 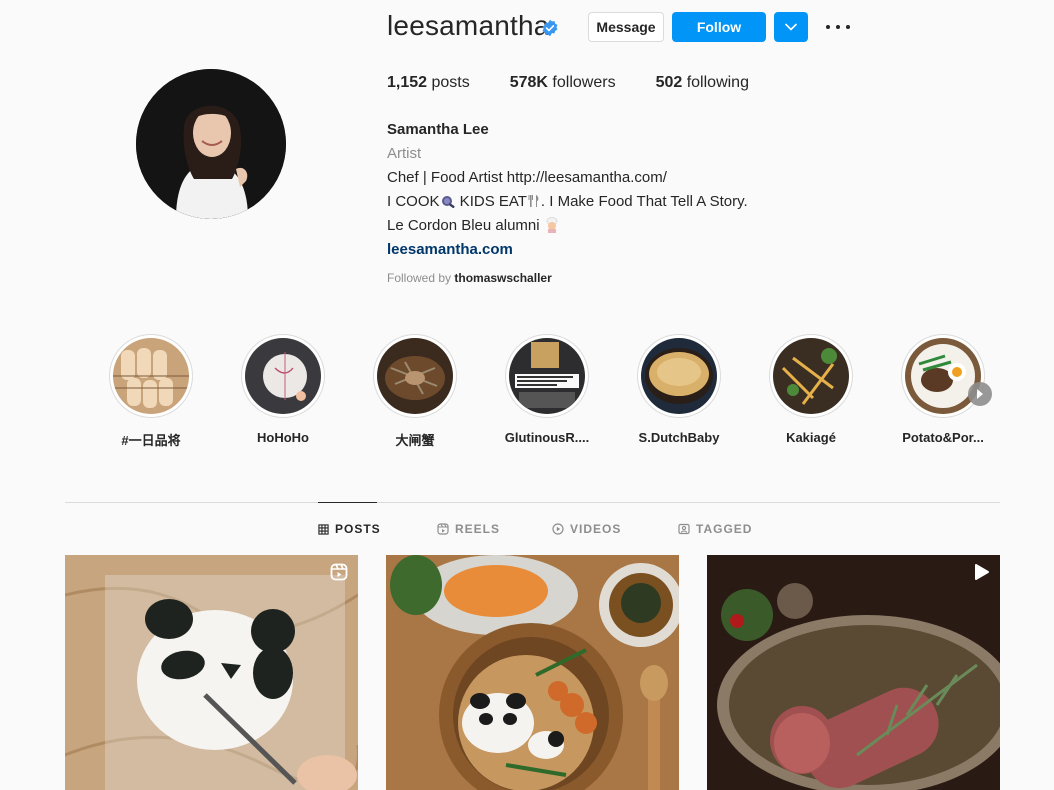 What do you see at coordinates (502, 278) in the screenshot?
I see `followed-by-user-link: thomaswschaller` at bounding box center [502, 278].